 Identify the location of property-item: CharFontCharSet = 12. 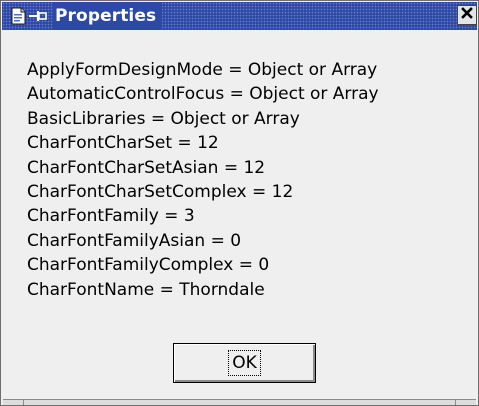
(123, 143).